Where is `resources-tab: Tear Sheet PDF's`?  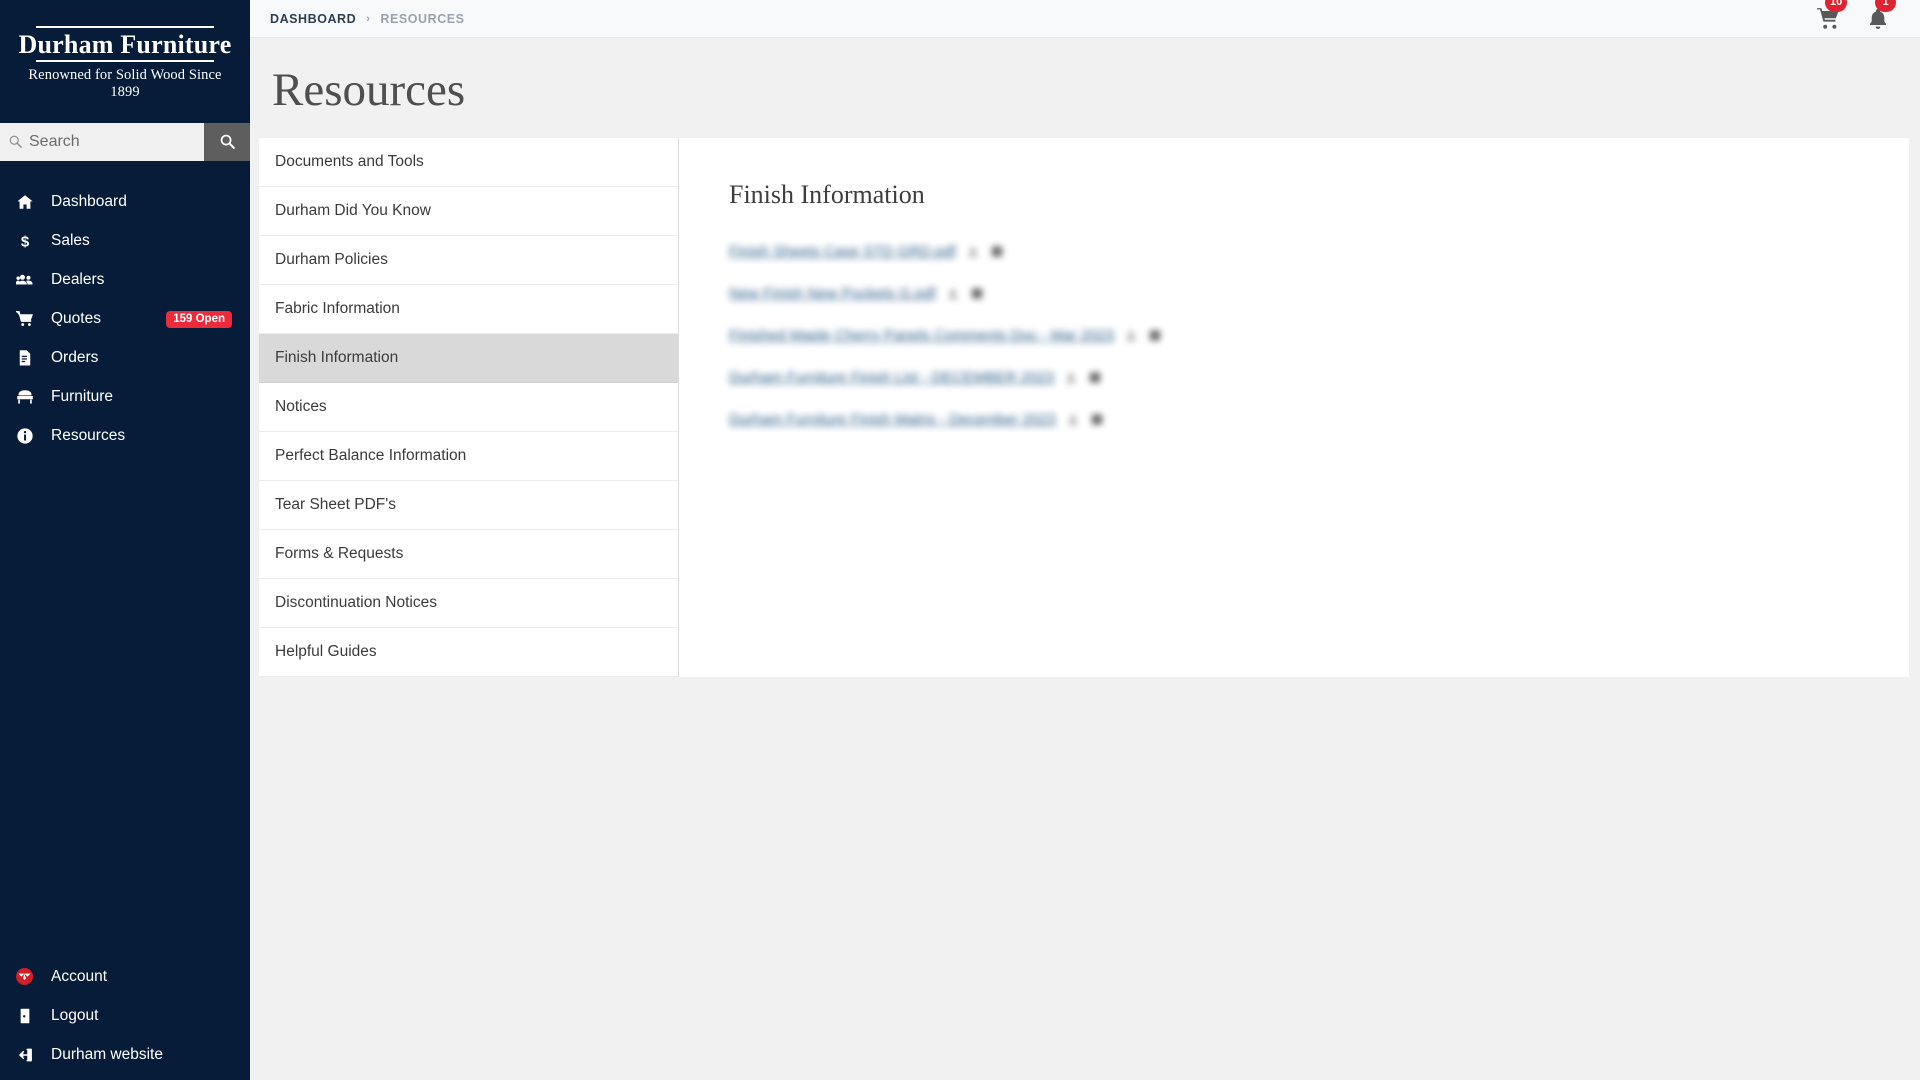 resources-tab: Tear Sheet PDF's is located at coordinates (468, 506).